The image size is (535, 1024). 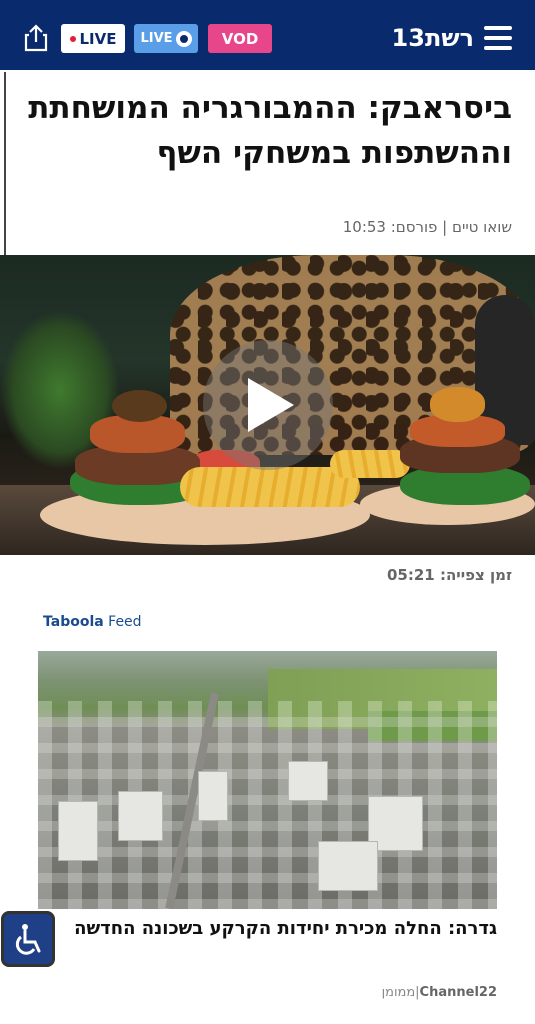 I want to click on live-button: LIVE, so click(x=93, y=38).